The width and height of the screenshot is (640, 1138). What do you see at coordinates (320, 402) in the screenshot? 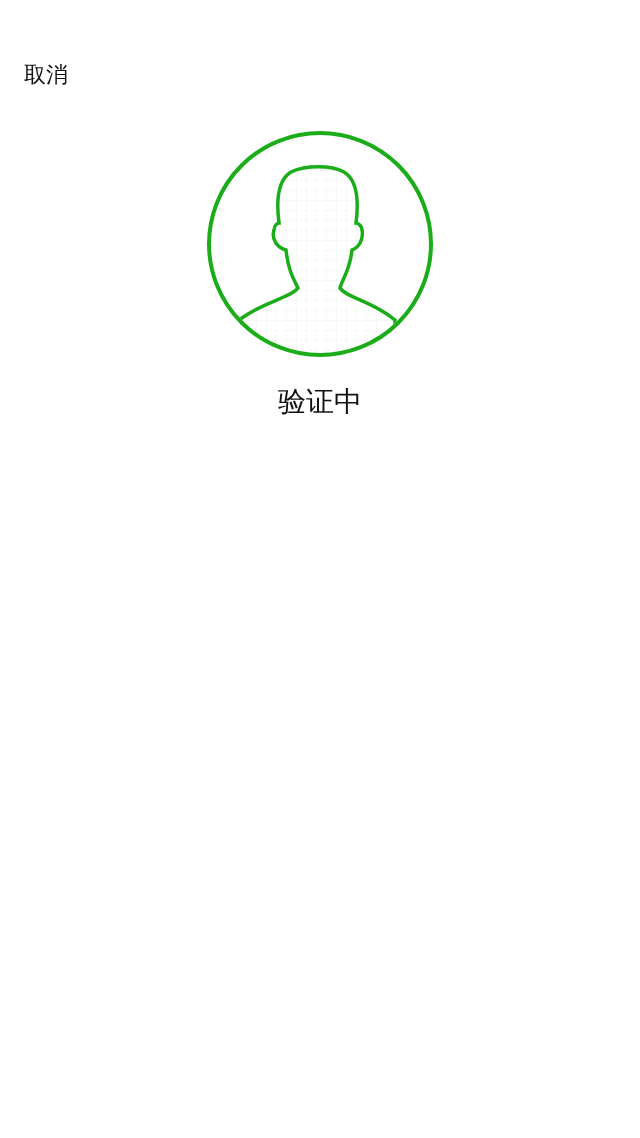
I see `status-text: 验证中` at bounding box center [320, 402].